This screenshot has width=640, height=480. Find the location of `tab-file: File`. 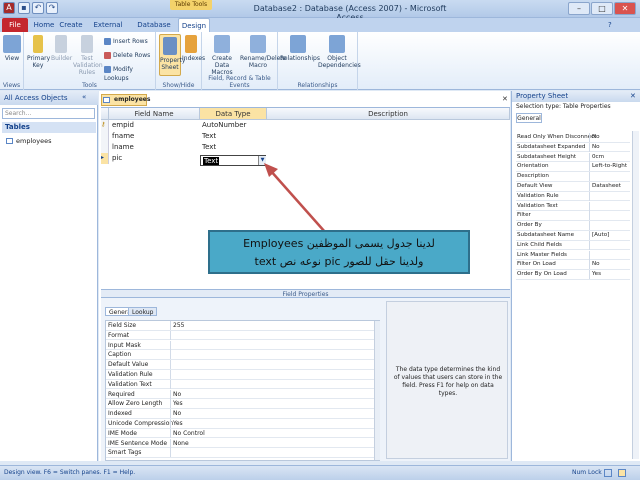

tab-file: File is located at coordinates (15, 25).